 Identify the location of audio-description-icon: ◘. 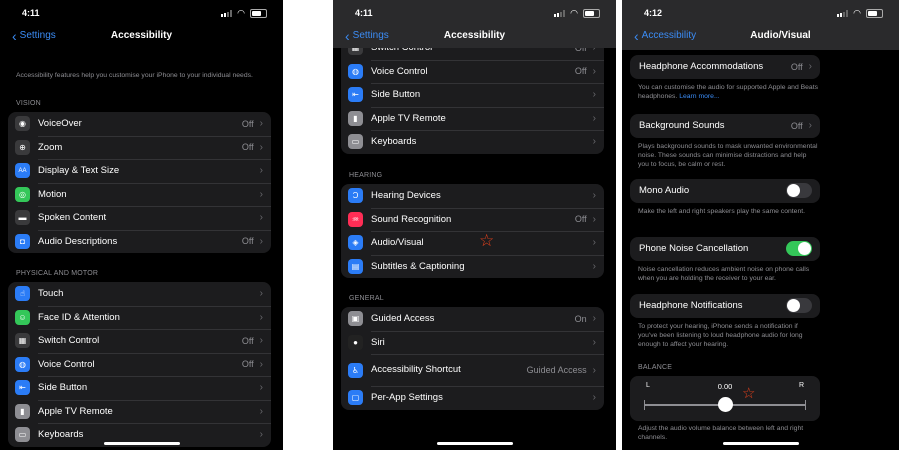
(22, 241).